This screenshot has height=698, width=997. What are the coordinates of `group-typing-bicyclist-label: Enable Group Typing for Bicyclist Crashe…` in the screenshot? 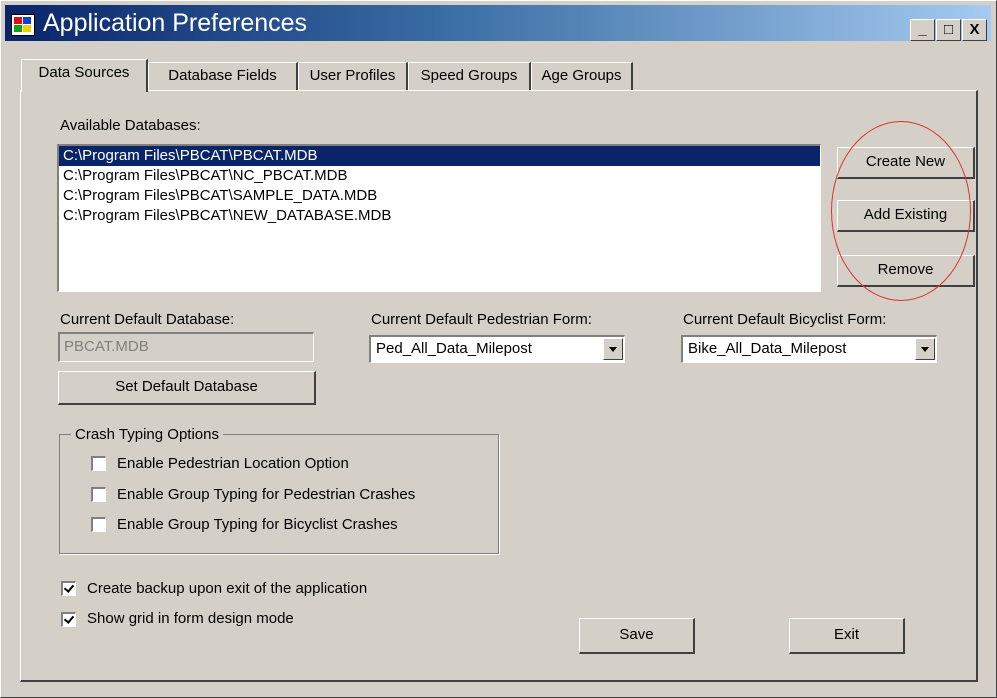 It's located at (257, 524).